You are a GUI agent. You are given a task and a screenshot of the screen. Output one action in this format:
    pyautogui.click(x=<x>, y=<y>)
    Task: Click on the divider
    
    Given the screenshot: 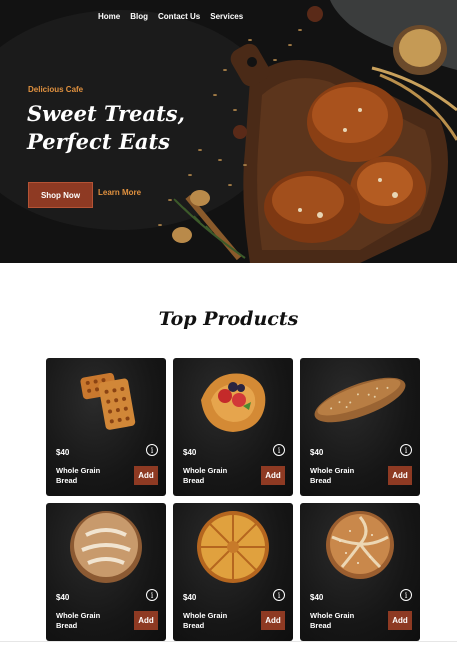 What is the action you would take?
    pyautogui.click(x=228, y=641)
    